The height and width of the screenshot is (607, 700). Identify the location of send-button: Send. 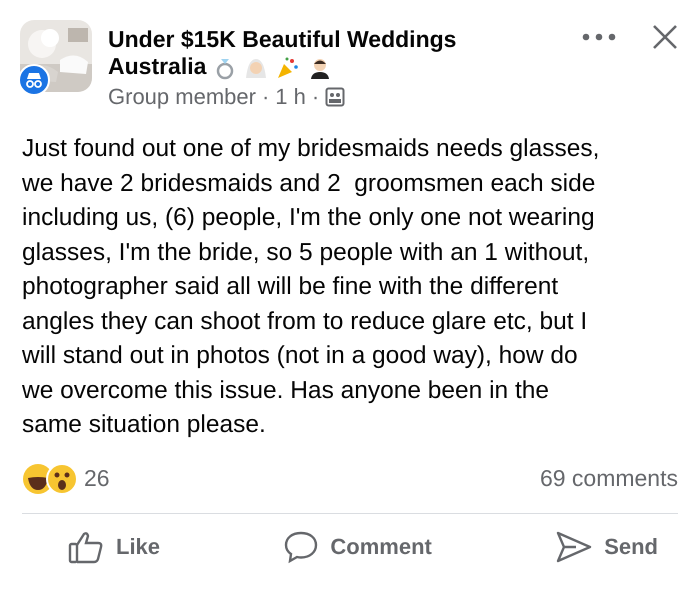
(607, 547).